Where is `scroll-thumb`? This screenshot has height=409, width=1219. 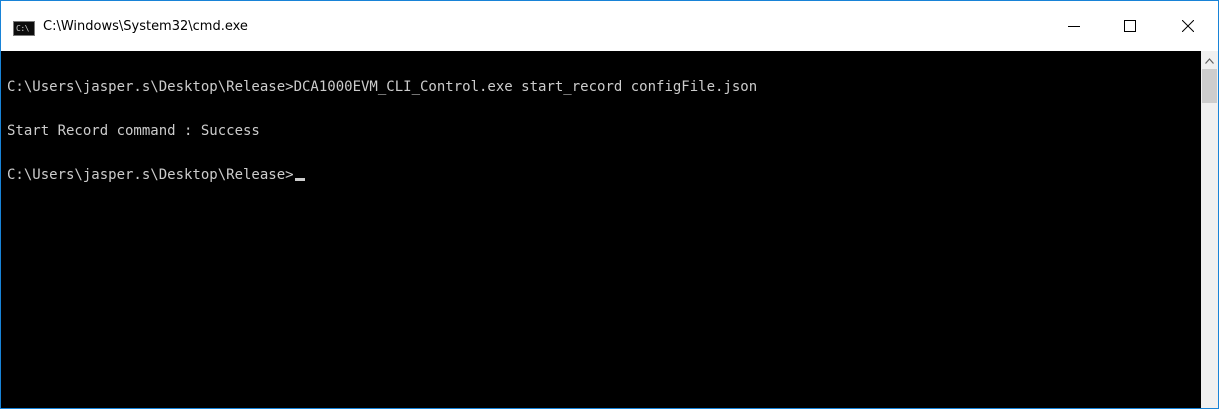 scroll-thumb is located at coordinates (1209, 86).